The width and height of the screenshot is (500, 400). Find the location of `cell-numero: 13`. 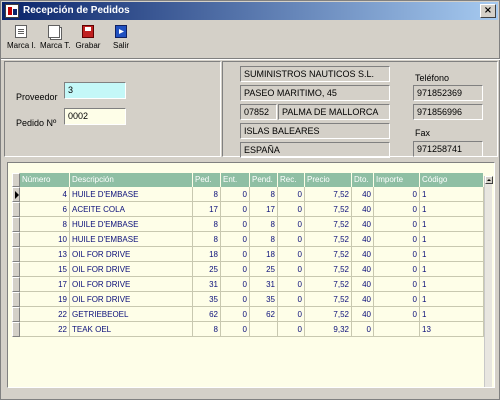

cell-numero: 13 is located at coordinates (45, 254).